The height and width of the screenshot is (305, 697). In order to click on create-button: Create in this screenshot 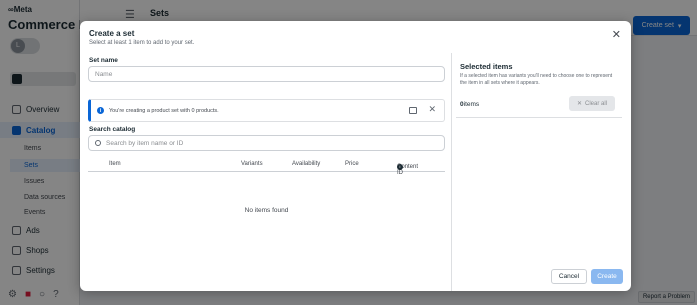, I will do `click(607, 276)`.